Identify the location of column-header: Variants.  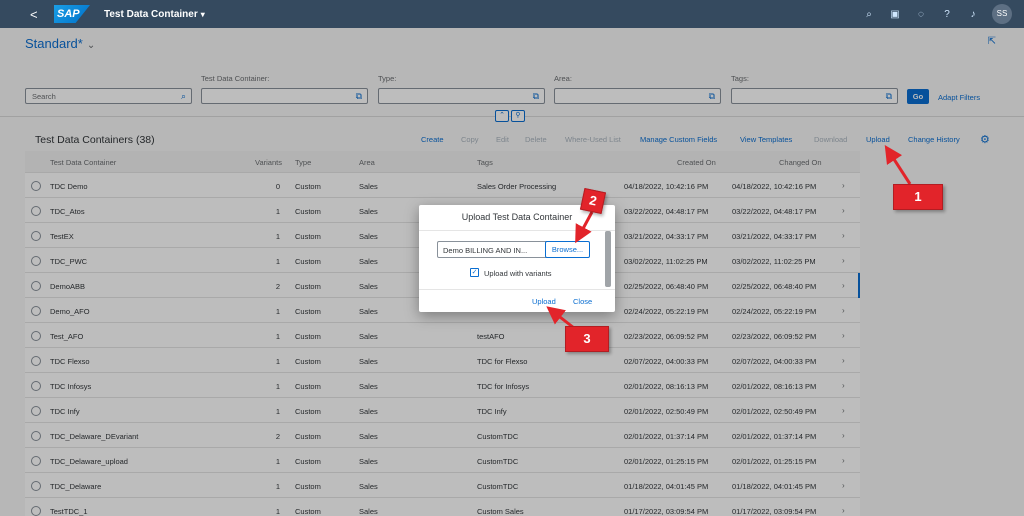
(268, 162).